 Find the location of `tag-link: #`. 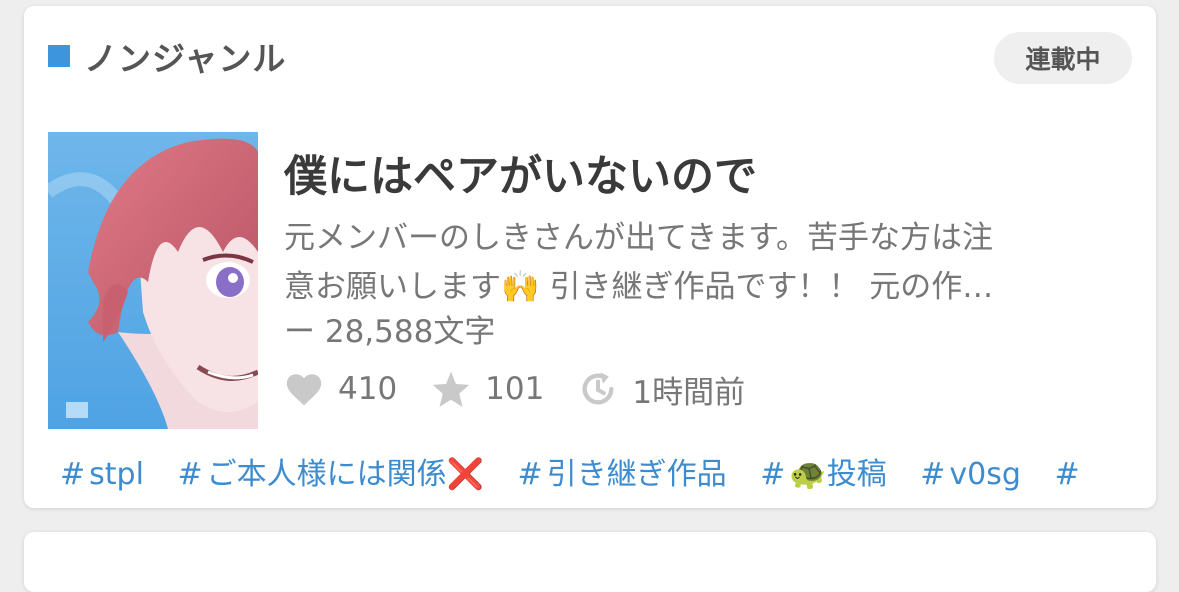

tag-link: # is located at coordinates (1068, 475).